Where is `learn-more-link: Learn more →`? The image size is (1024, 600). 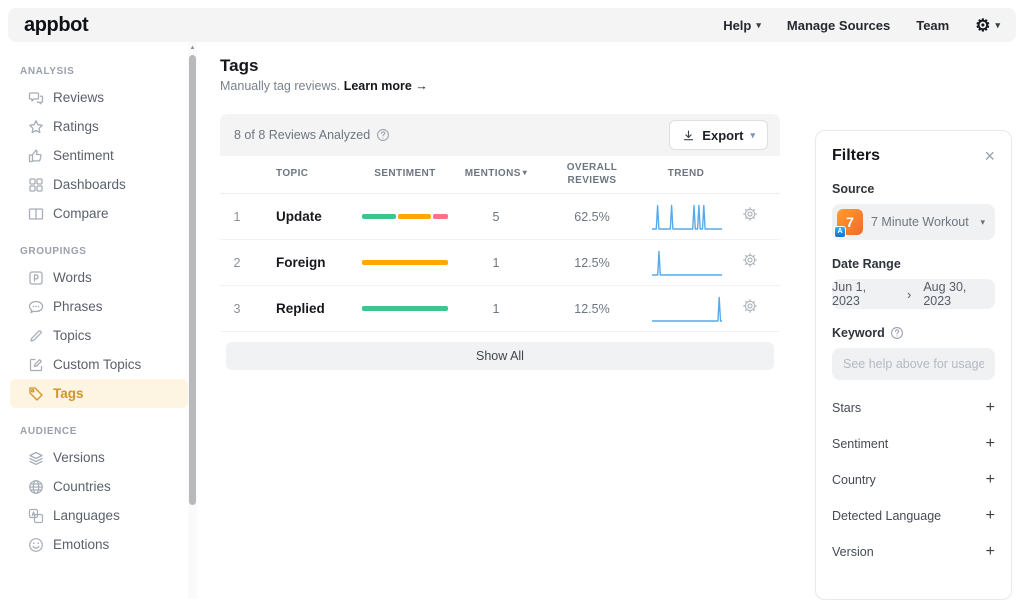 learn-more-link: Learn more → is located at coordinates (386, 86).